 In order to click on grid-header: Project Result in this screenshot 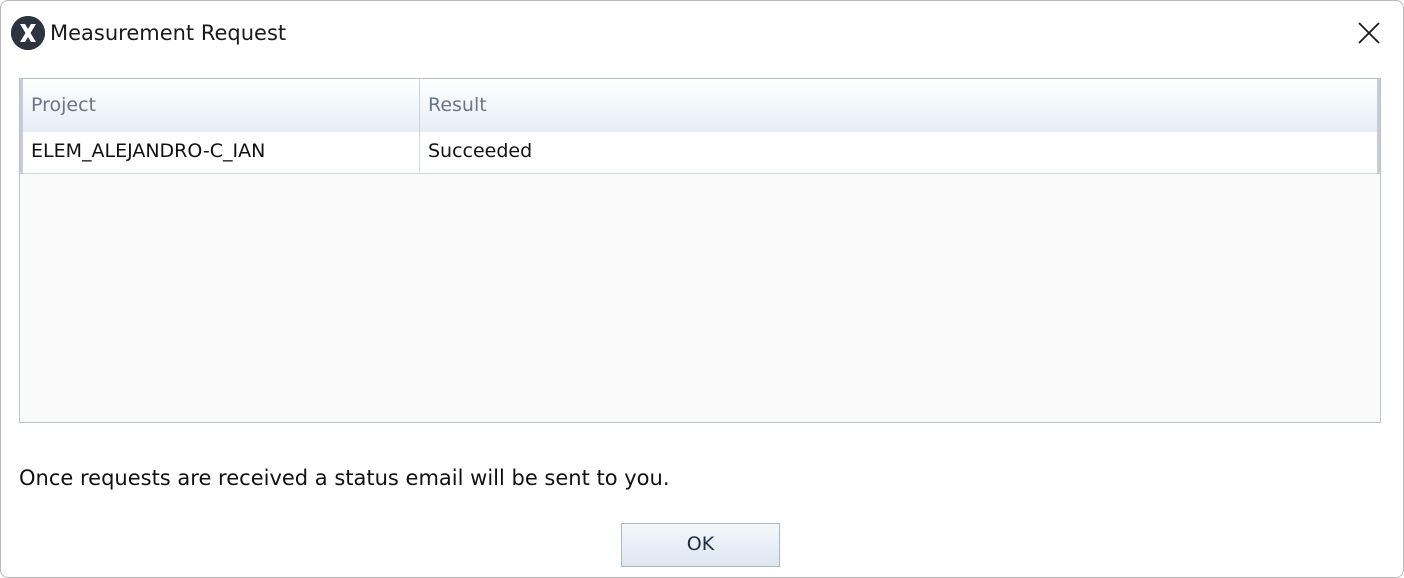, I will do `click(700, 106)`.